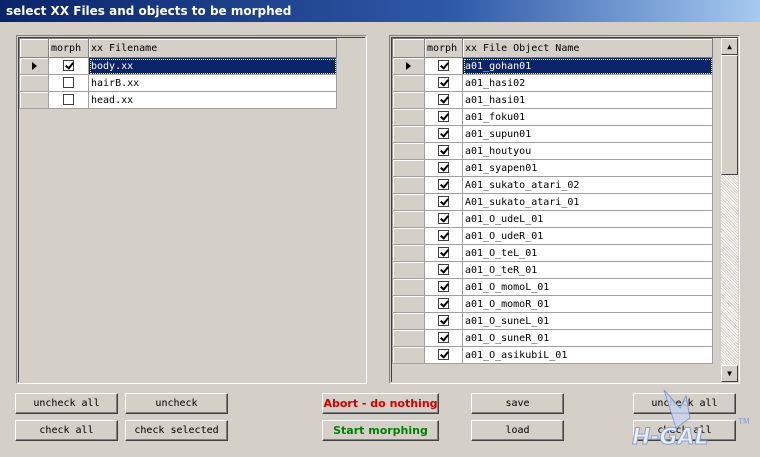  What do you see at coordinates (587, 83) in the screenshot?
I see `object-name-cell: a01_hasi02` at bounding box center [587, 83].